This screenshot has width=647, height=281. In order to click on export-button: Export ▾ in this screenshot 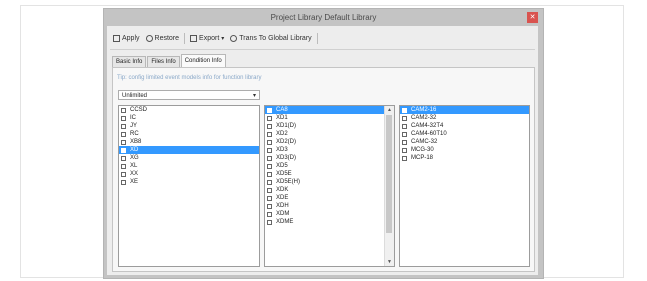, I will do `click(207, 38)`.